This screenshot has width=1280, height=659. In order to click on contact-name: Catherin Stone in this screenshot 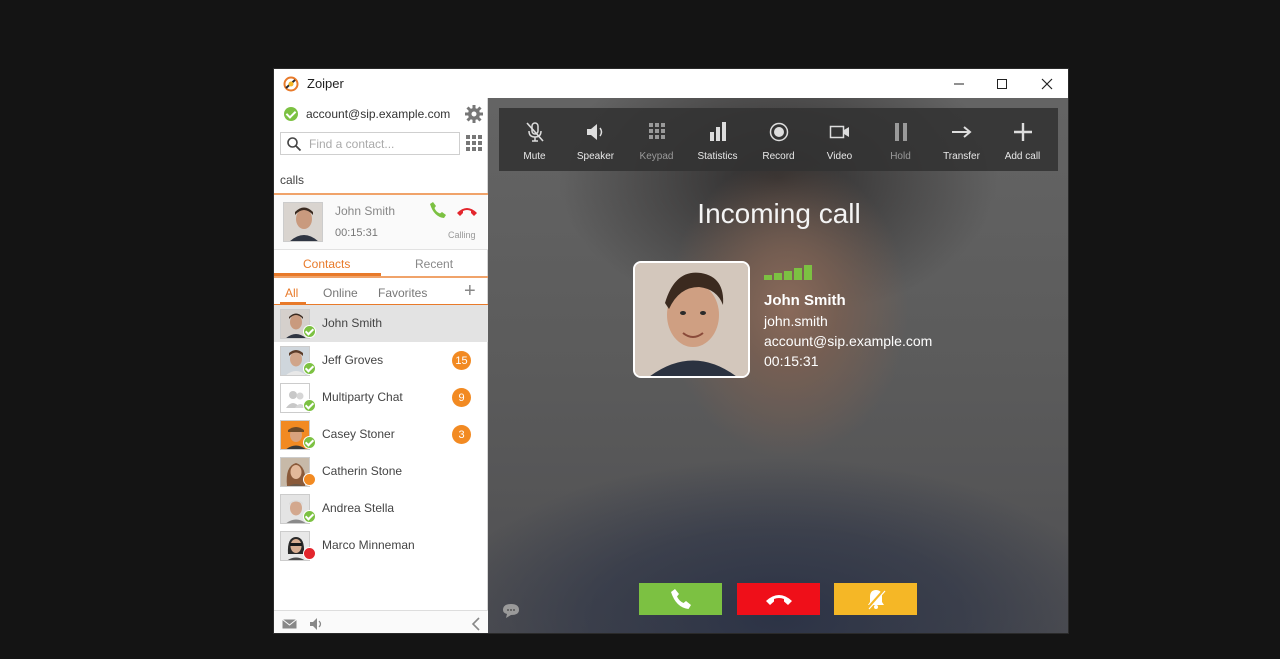, I will do `click(362, 471)`.